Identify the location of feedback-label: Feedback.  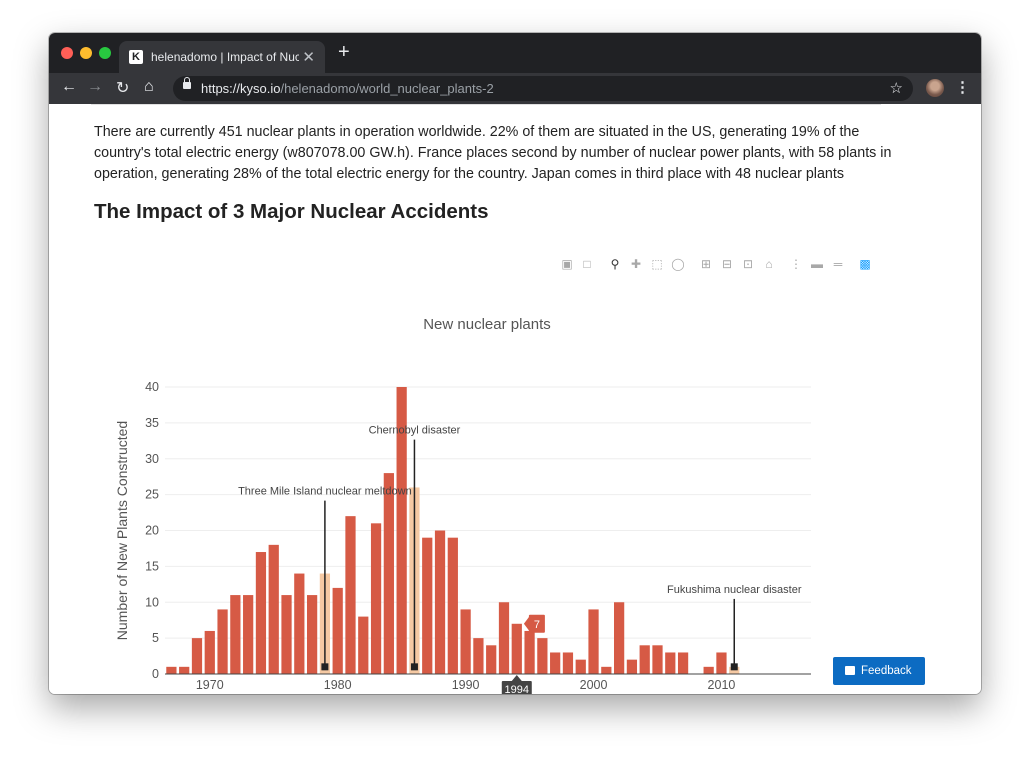
(886, 671).